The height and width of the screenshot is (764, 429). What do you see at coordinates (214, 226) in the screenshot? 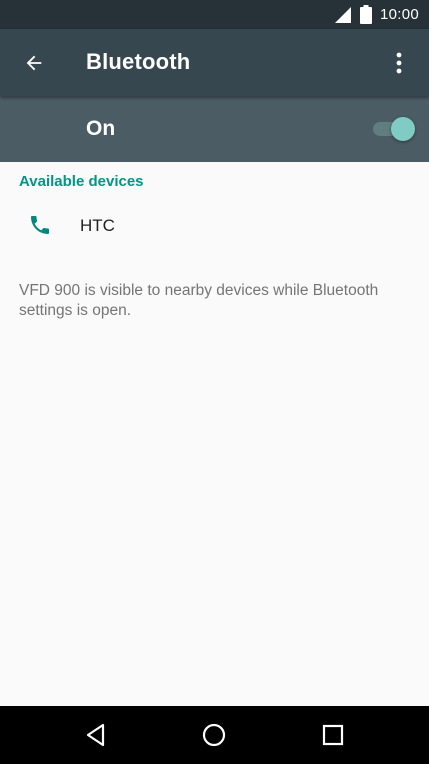
I see `device-item-htc: HTC` at bounding box center [214, 226].